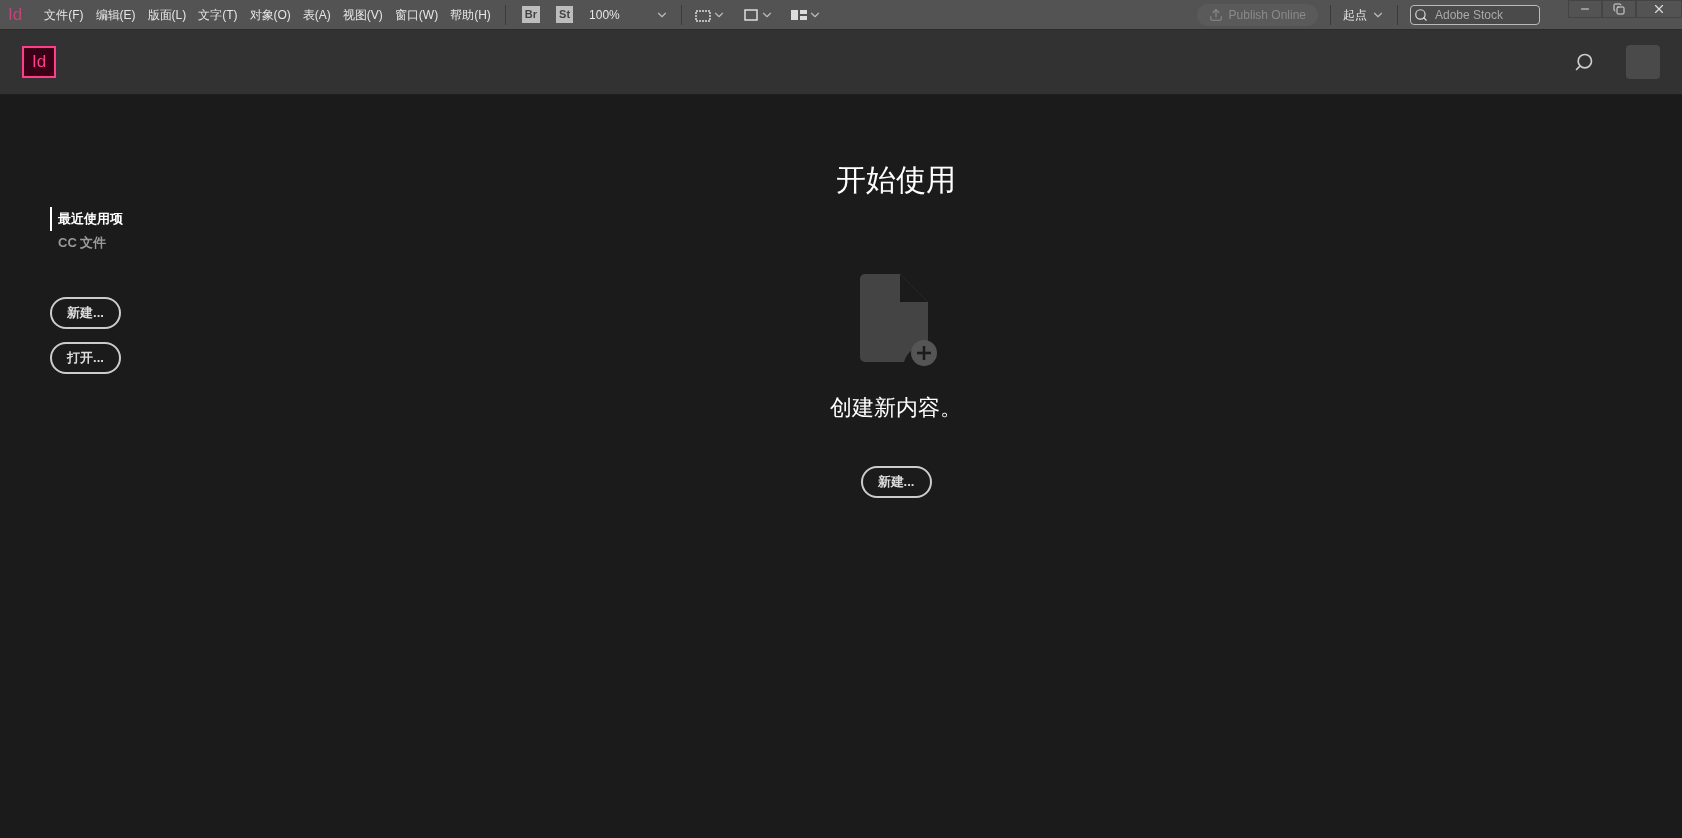 This screenshot has width=1682, height=838. Describe the element at coordinates (316, 14) in the screenshot. I see `menu-item: 表(A)` at that location.